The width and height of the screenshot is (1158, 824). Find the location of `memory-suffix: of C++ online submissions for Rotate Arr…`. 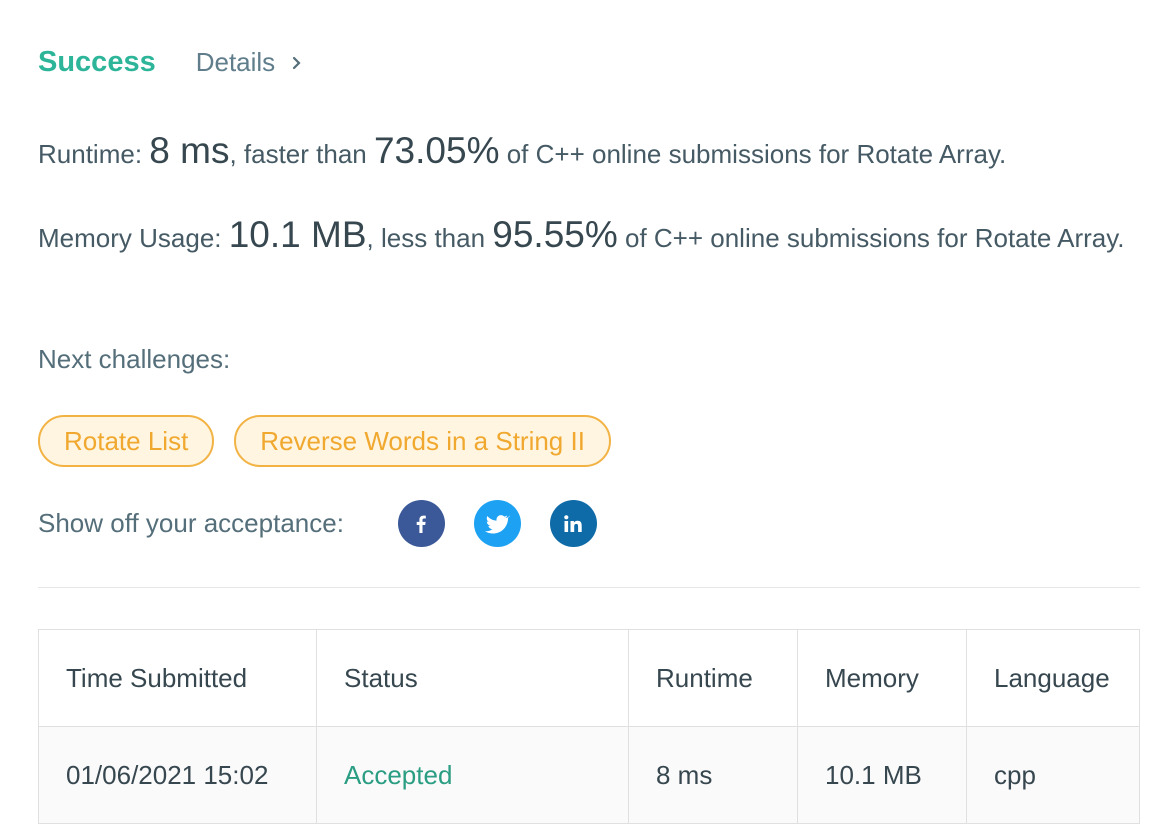

memory-suffix: of C++ online submissions for Rotate Arr… is located at coordinates (871, 238).